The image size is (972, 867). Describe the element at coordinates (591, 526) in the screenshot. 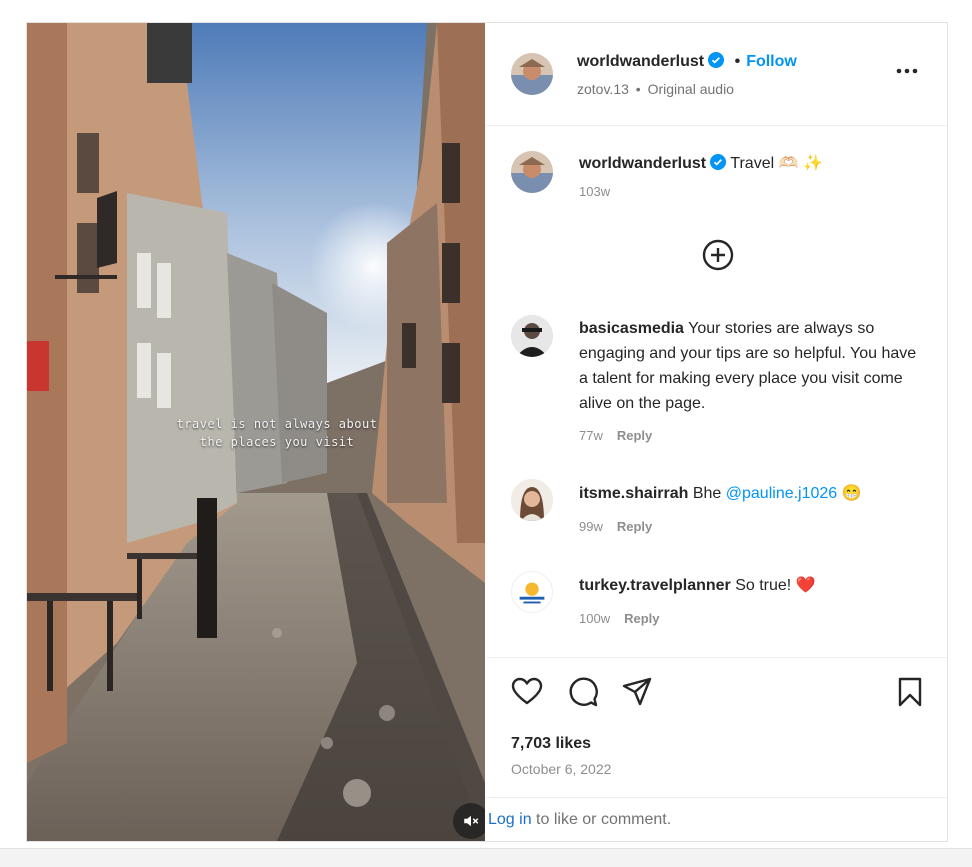

I see `comment-timestamp: 99w` at that location.